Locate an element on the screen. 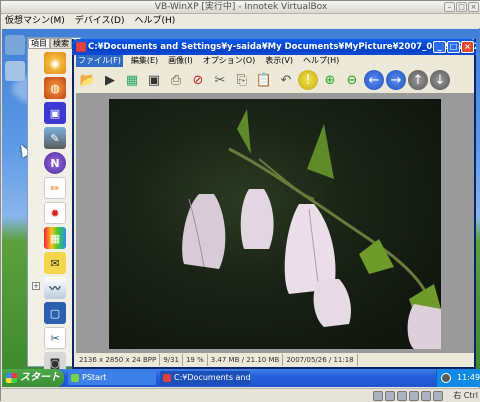  floppy-save-icon: ▣ is located at coordinates (55, 113).